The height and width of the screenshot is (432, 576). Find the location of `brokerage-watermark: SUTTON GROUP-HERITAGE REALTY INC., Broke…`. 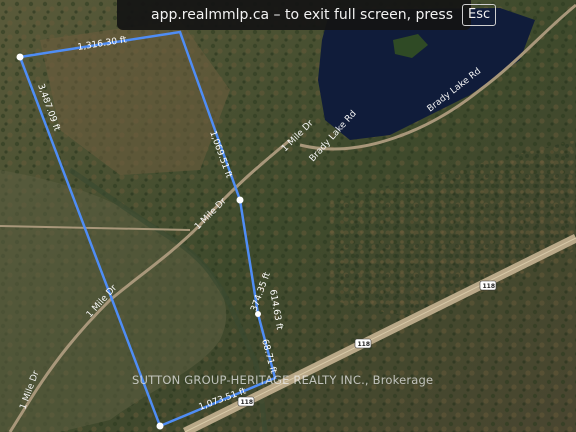

brokerage-watermark: SUTTON GROUP-HERITAGE REALTY INC., Broke… is located at coordinates (283, 380).